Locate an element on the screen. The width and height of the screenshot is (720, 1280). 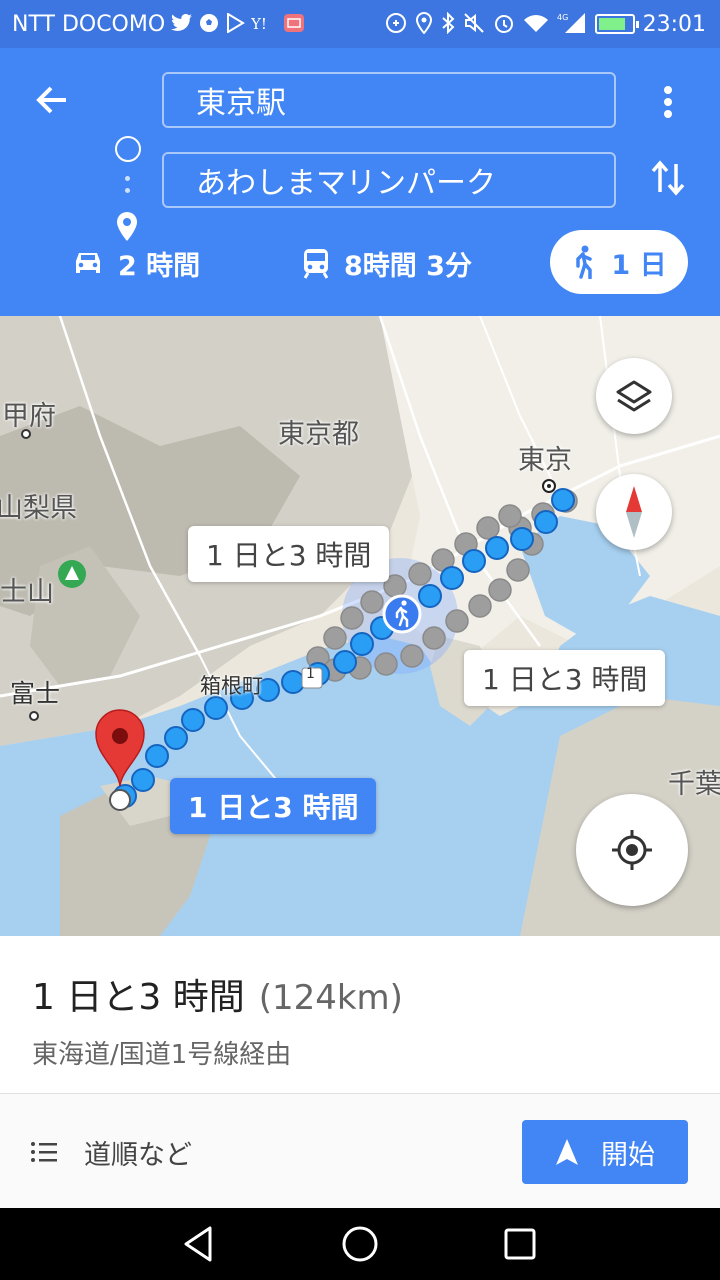
swap-button is located at coordinates (668, 178).